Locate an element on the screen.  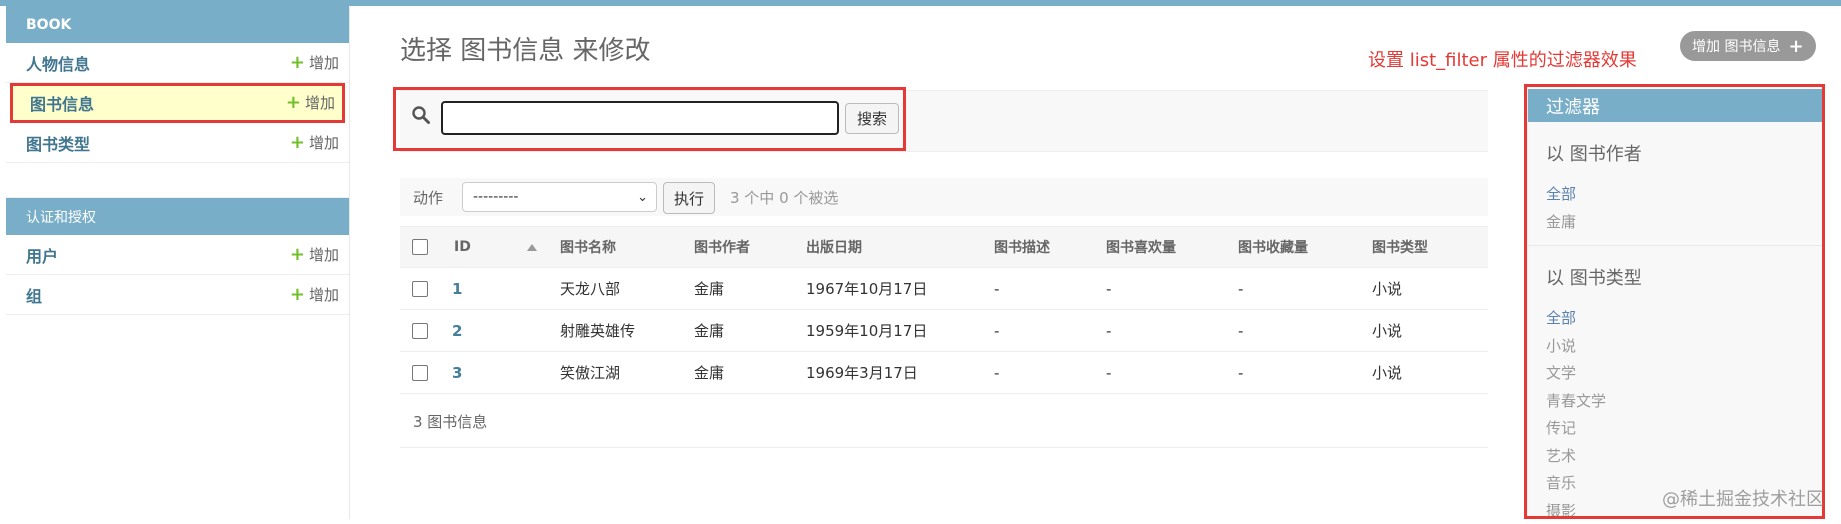
table-row: 3 笑傲江湖 金庸 1969年3月17日 - - - 小说 is located at coordinates (944, 373).